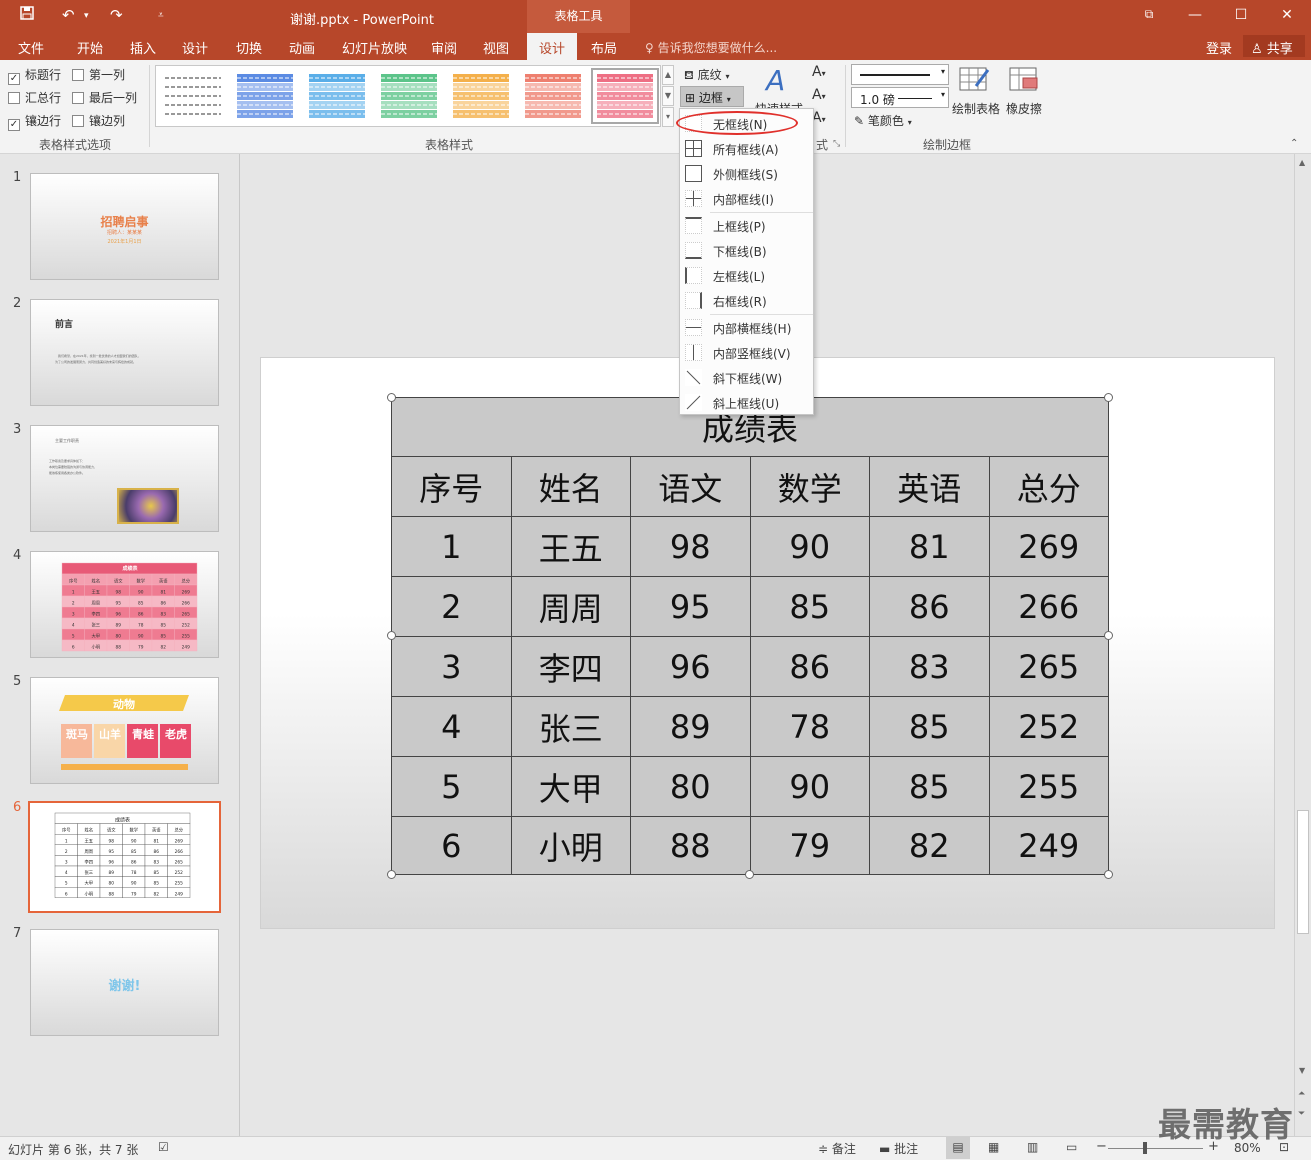 This screenshot has height=1160, width=1311. Describe the element at coordinates (1302, 645) in the screenshot. I see `vertical-scrollbar: ▲ ▼ ⏶ ⏷` at that location.